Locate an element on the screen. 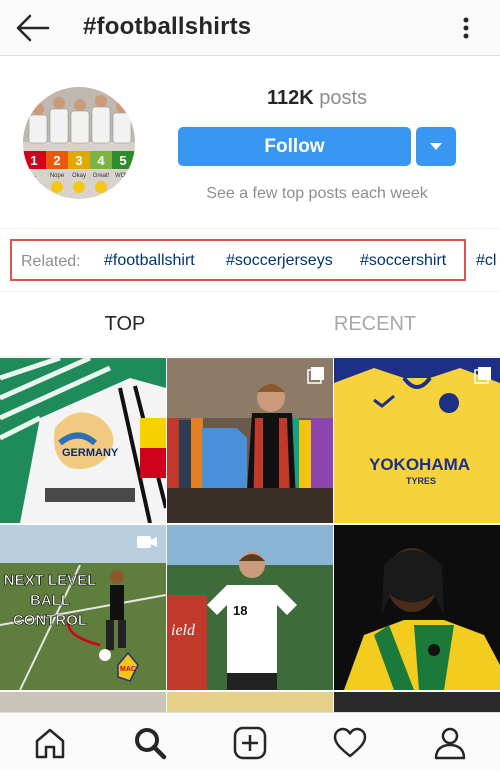  back-arrow-icon is located at coordinates (32, 28).